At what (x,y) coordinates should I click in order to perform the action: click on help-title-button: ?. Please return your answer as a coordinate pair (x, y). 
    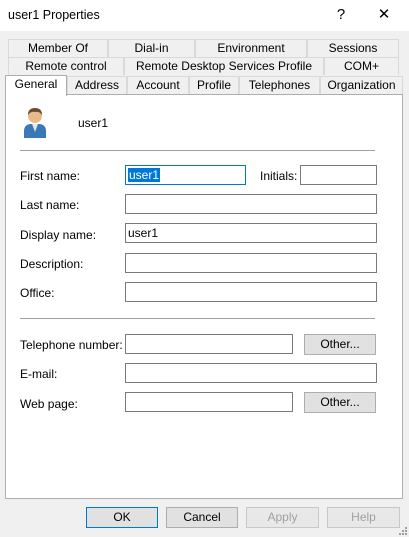
    Looking at the image, I should click on (341, 15).